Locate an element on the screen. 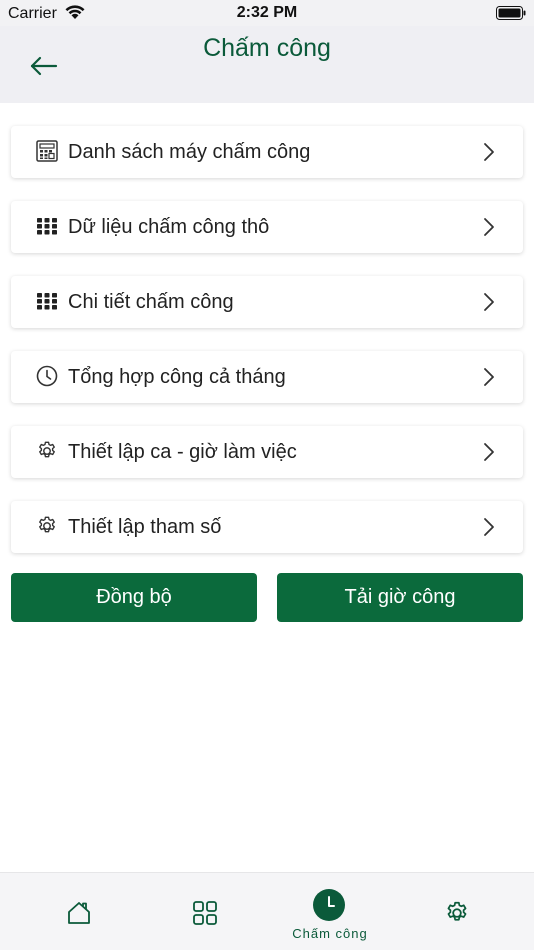  menu-item-shift-settings: Thiết lập ca - giờ làm việc is located at coordinates (267, 452).